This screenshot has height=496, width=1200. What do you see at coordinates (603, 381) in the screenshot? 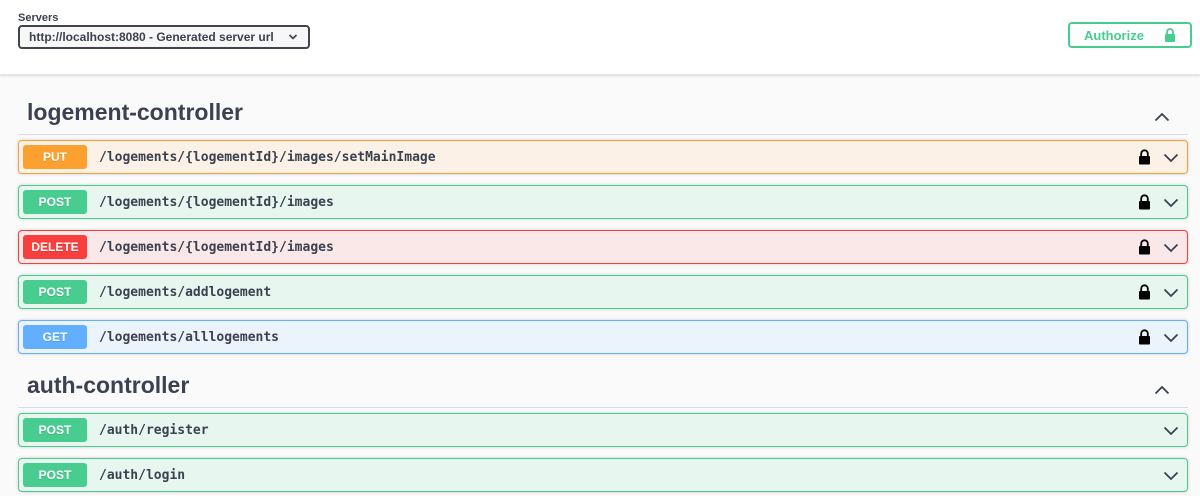
I see `tag-auth-controller: auth-controller` at bounding box center [603, 381].